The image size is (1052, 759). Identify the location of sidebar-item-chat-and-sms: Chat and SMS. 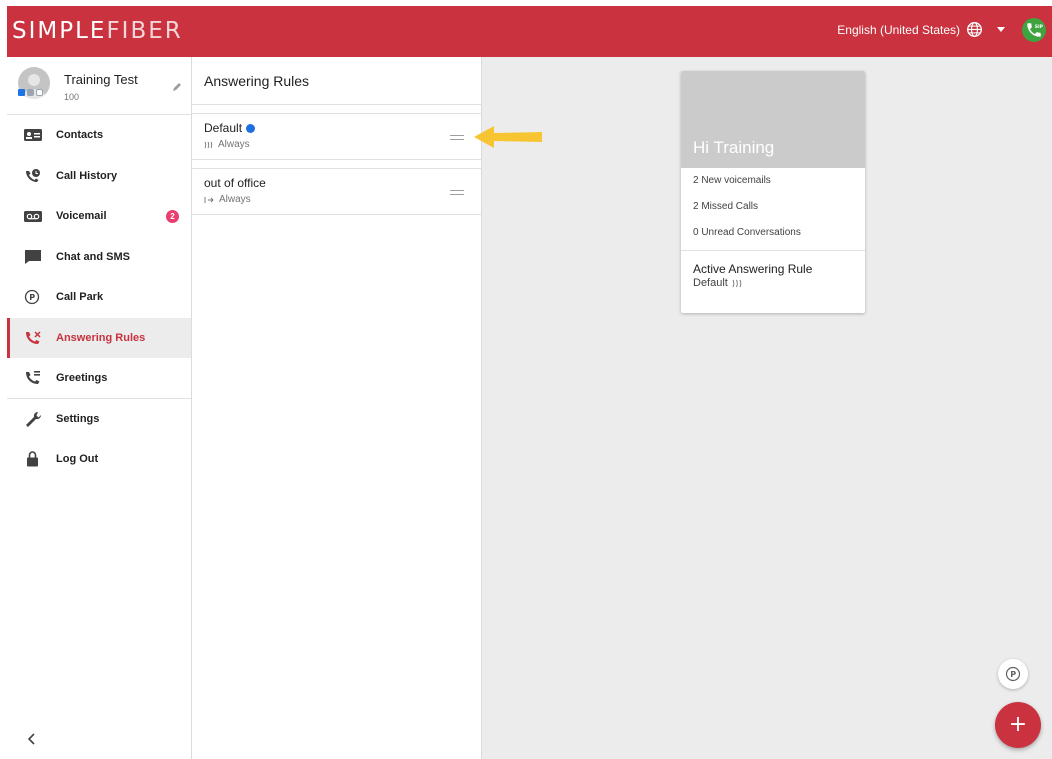
(99, 257).